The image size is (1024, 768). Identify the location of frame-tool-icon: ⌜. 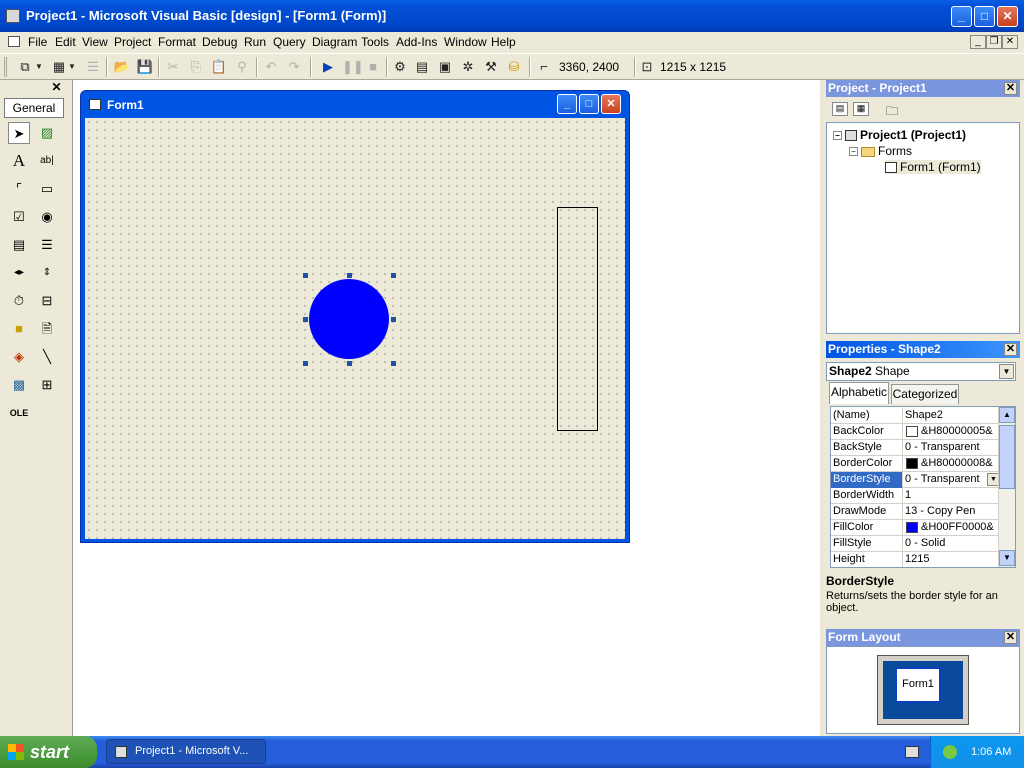
(19, 189).